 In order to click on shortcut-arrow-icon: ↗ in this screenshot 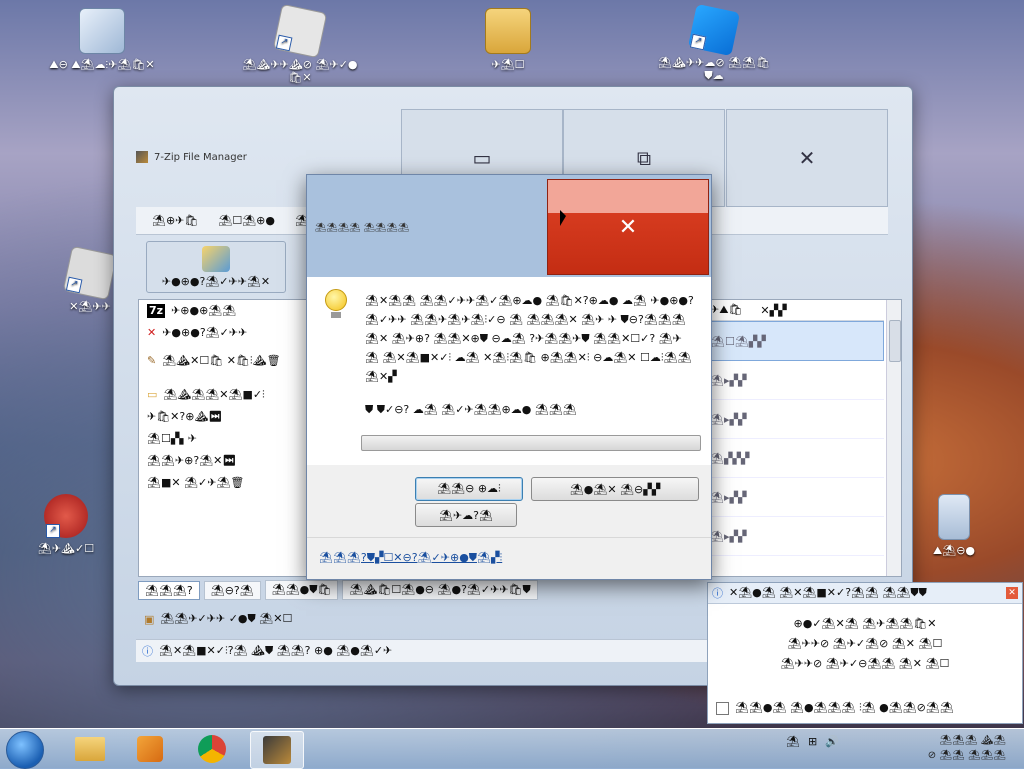, I will do `click(53, 531)`.